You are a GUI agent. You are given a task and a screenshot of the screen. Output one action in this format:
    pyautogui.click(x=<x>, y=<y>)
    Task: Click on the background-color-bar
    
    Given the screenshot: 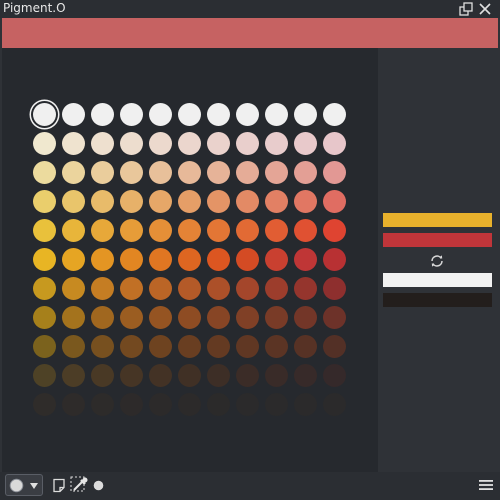 What is the action you would take?
    pyautogui.click(x=437, y=240)
    